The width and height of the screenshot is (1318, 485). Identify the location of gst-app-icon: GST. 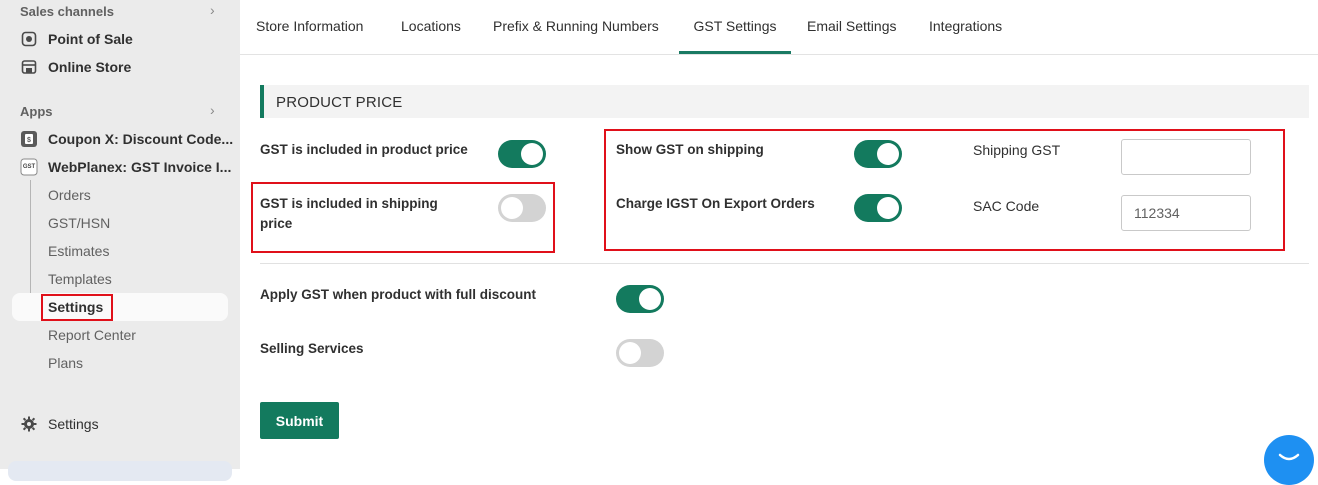
(29, 167).